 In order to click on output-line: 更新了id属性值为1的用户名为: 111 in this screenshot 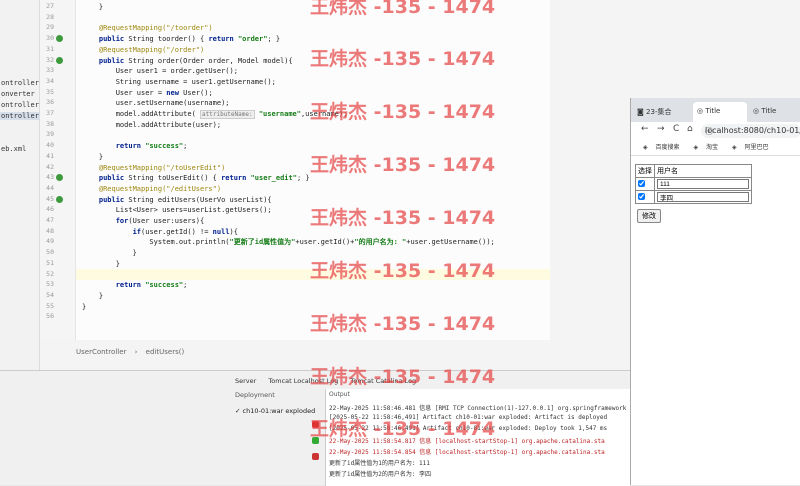, I will do `click(379, 463)`.